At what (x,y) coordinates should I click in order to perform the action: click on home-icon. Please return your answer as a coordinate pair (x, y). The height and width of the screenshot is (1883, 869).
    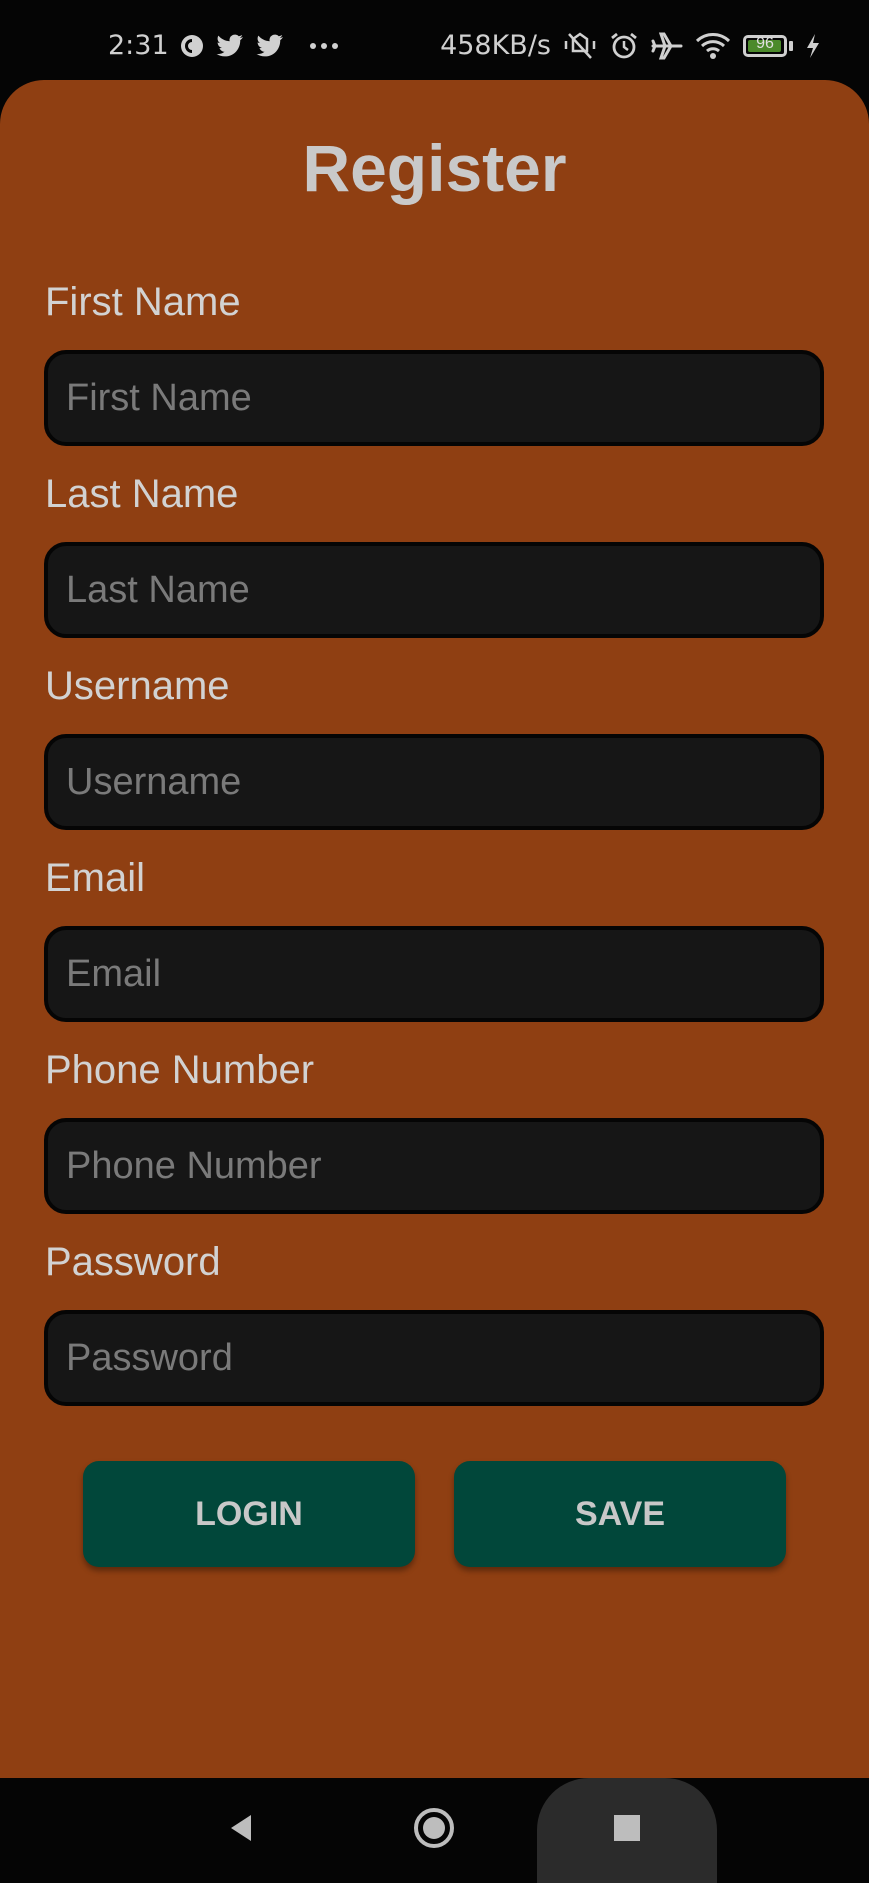
    Looking at the image, I should click on (434, 1830).